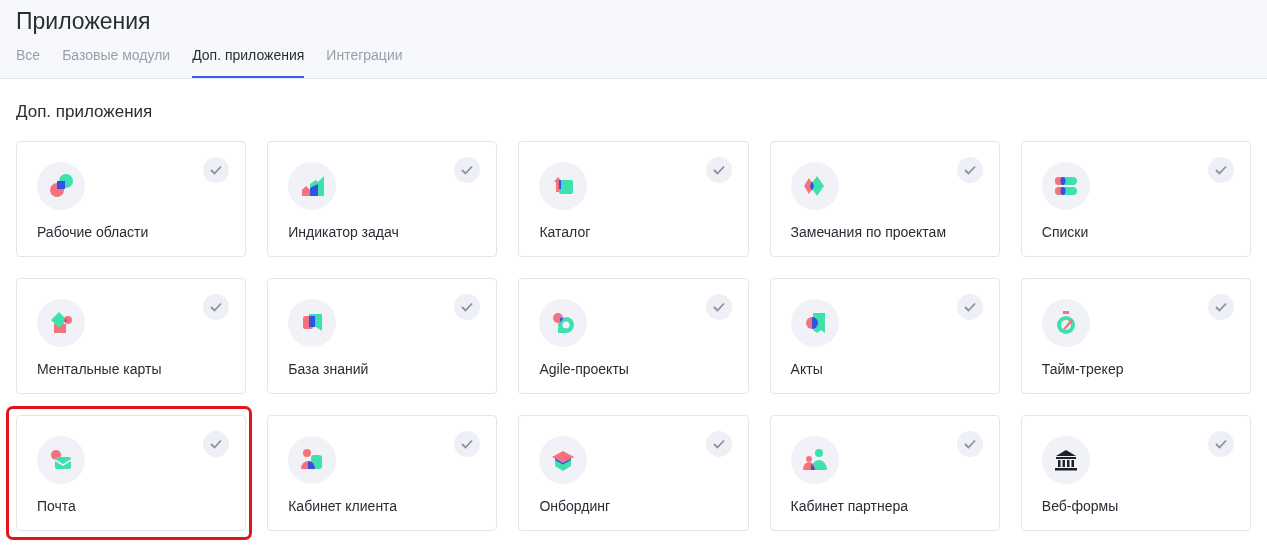 This screenshot has width=1267, height=551. Describe the element at coordinates (565, 232) in the screenshot. I see `app-name: Каталог` at that location.